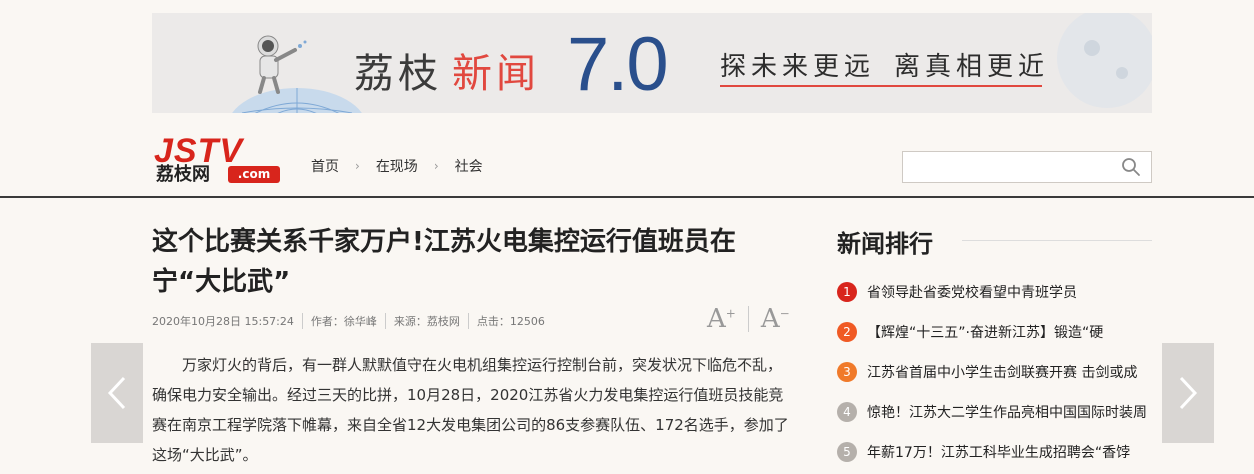 The width and height of the screenshot is (1254, 474). I want to click on search-input, so click(1013, 167).